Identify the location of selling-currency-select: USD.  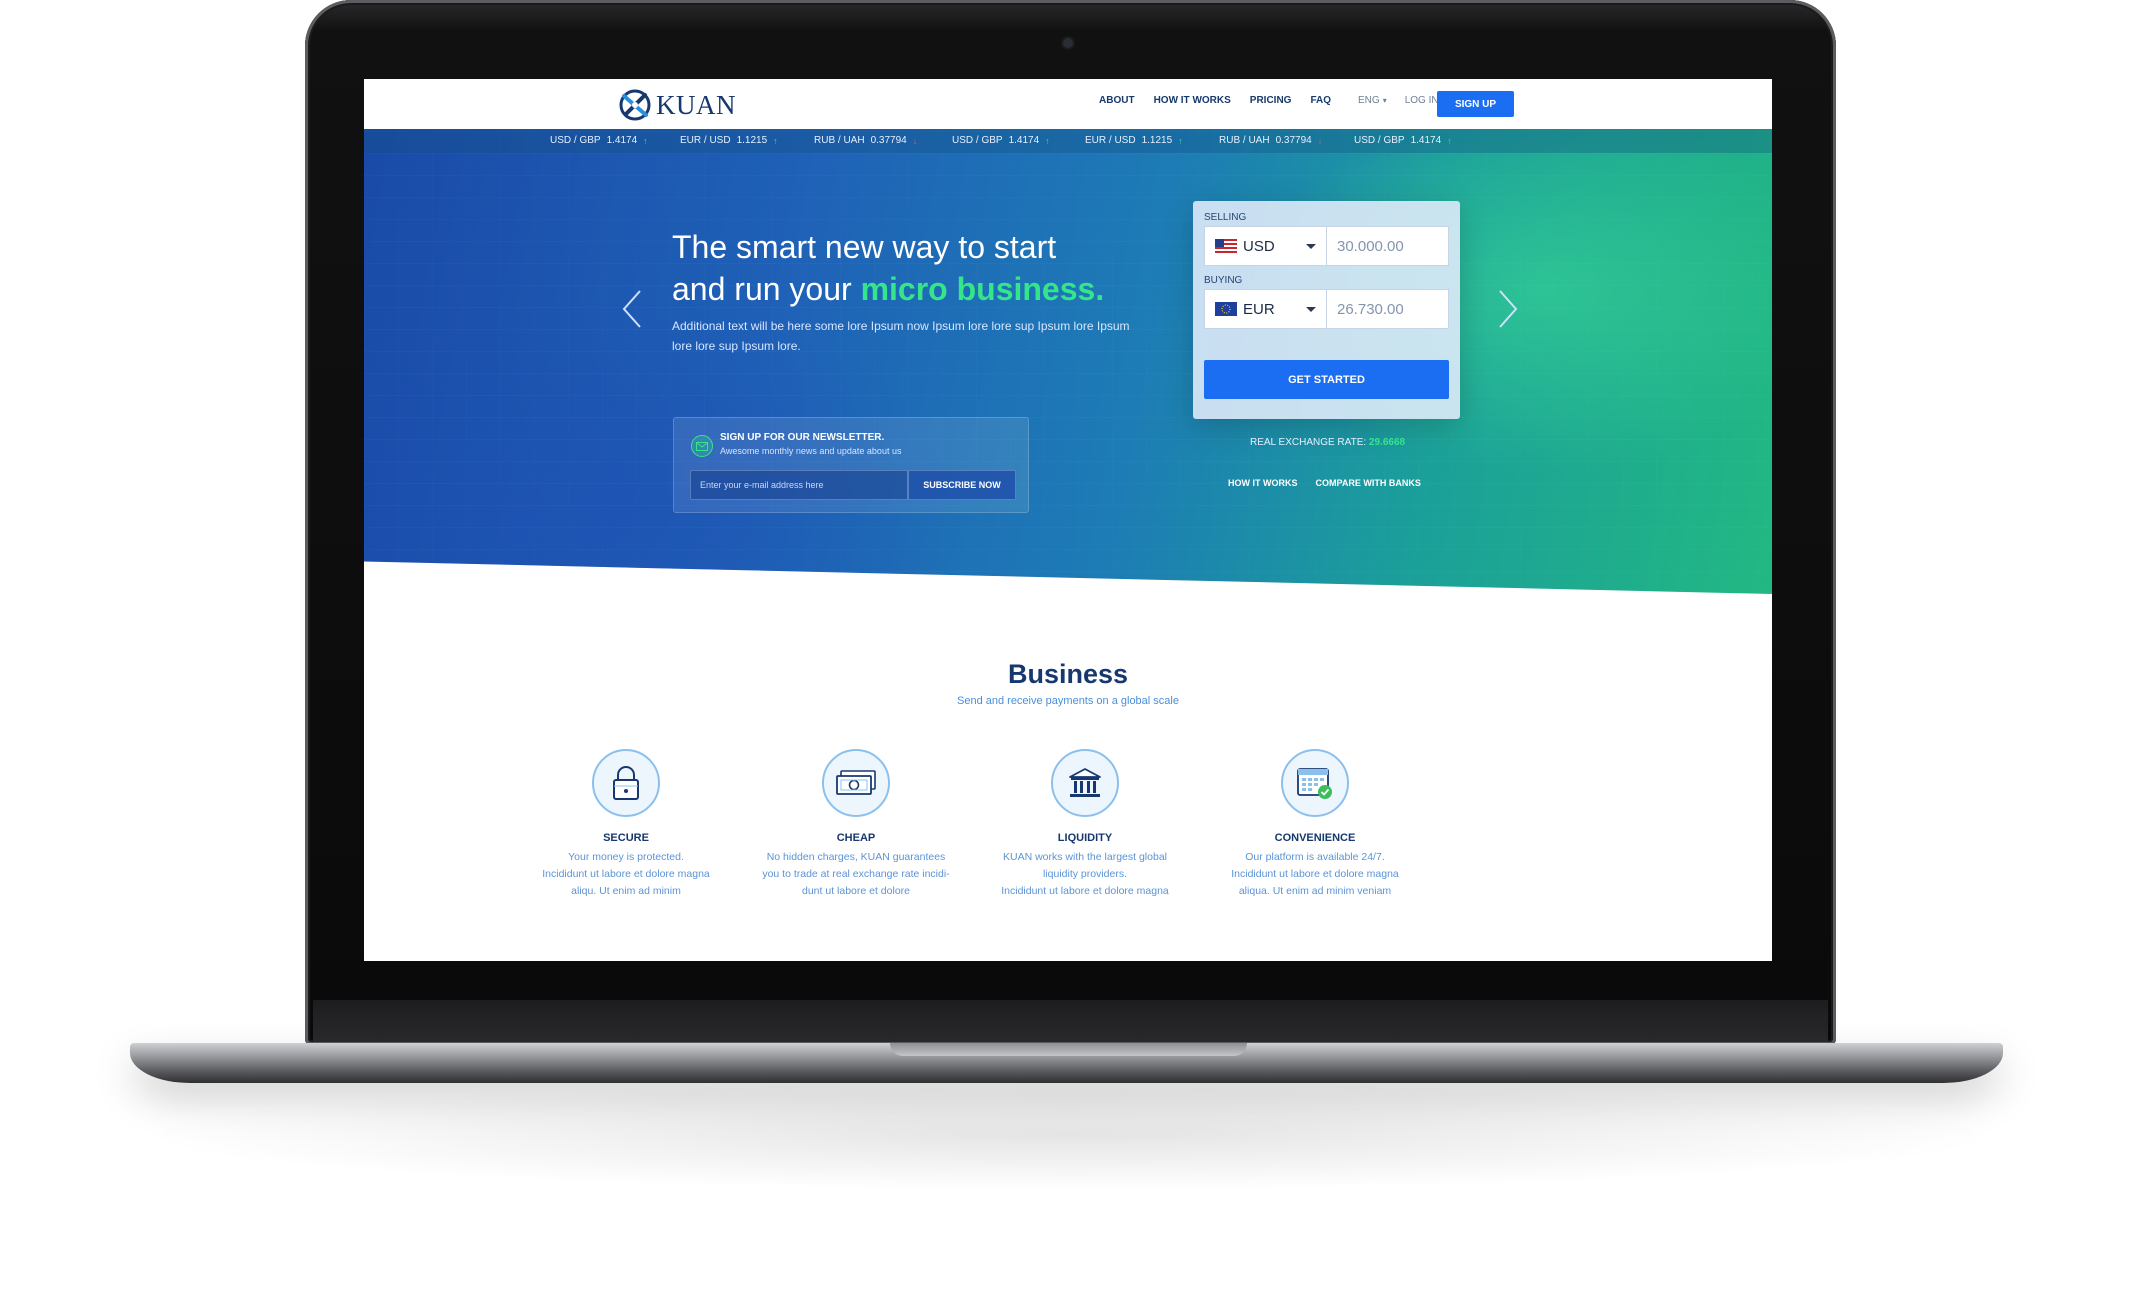
(1265, 246).